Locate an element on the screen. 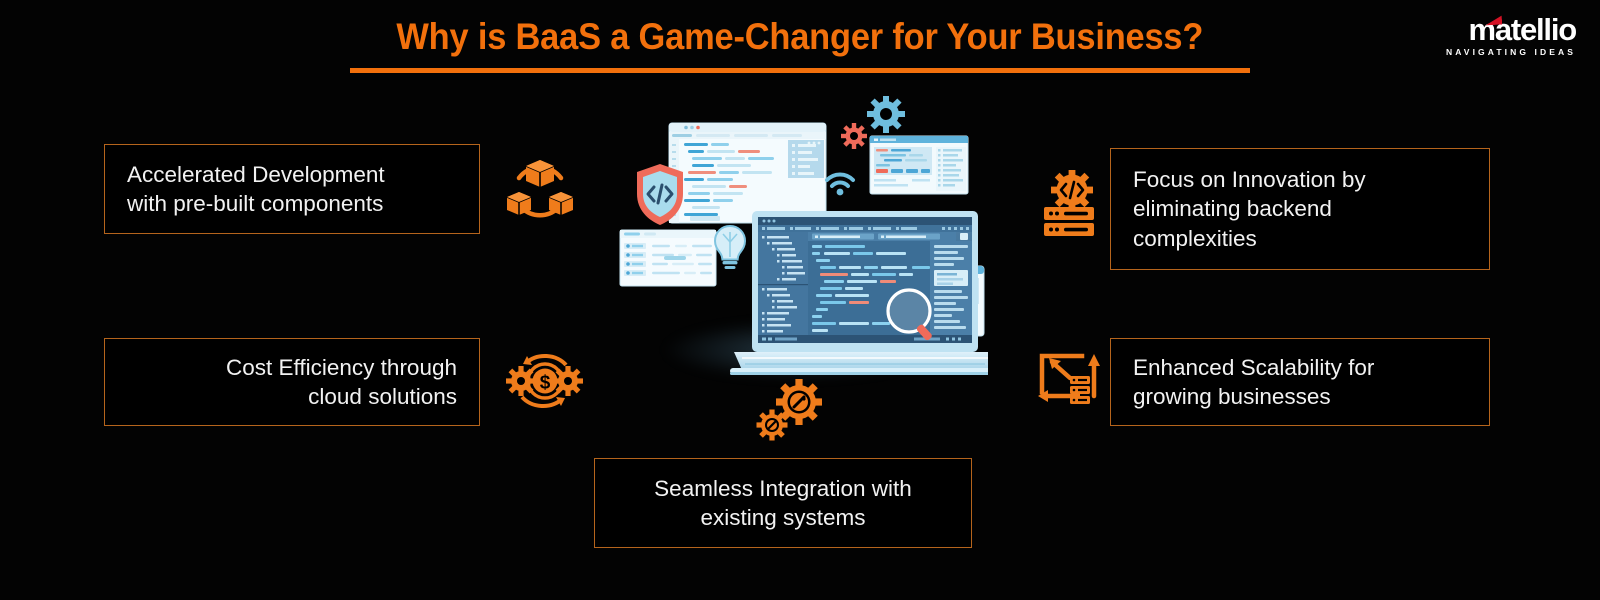 Image resolution: width=1600 pixels, height=600 pixels. feature-box-cost: Cost Efficiency through cloud solutions is located at coordinates (292, 382).